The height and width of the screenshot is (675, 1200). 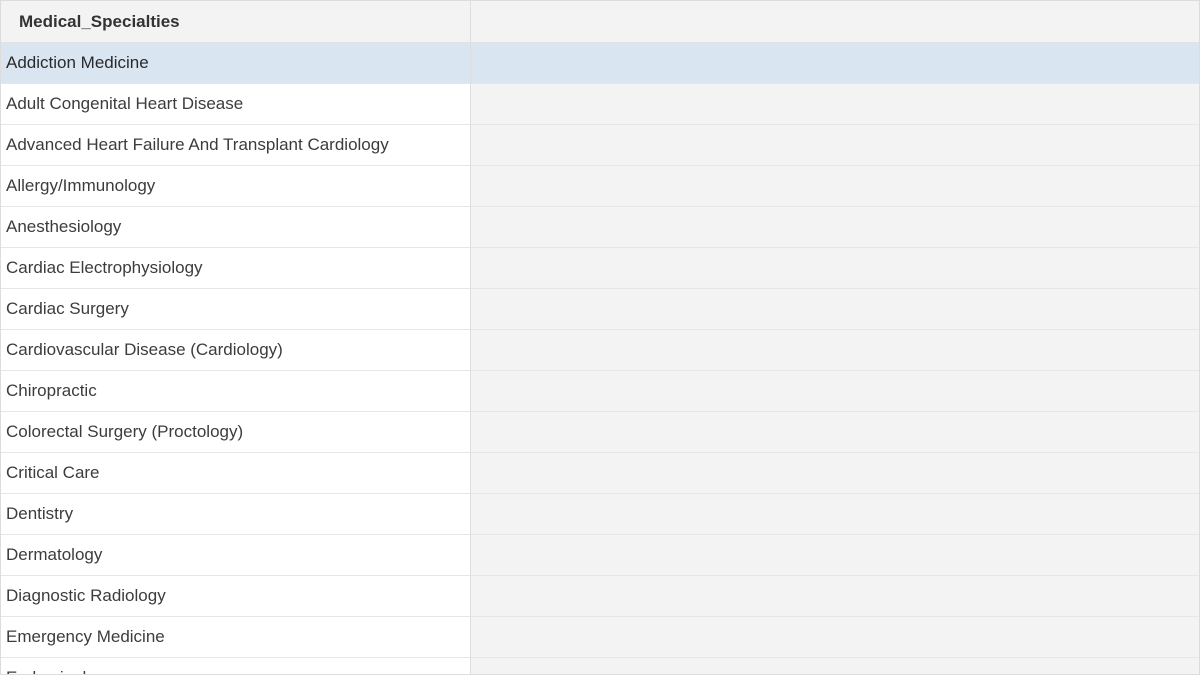 I want to click on table-row: Chiropractic, so click(x=600, y=391).